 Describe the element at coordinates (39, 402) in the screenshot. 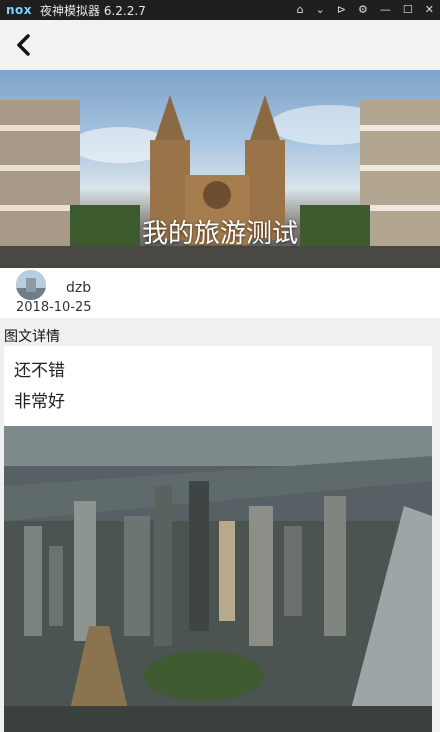

I see `content-line: 非常好` at that location.